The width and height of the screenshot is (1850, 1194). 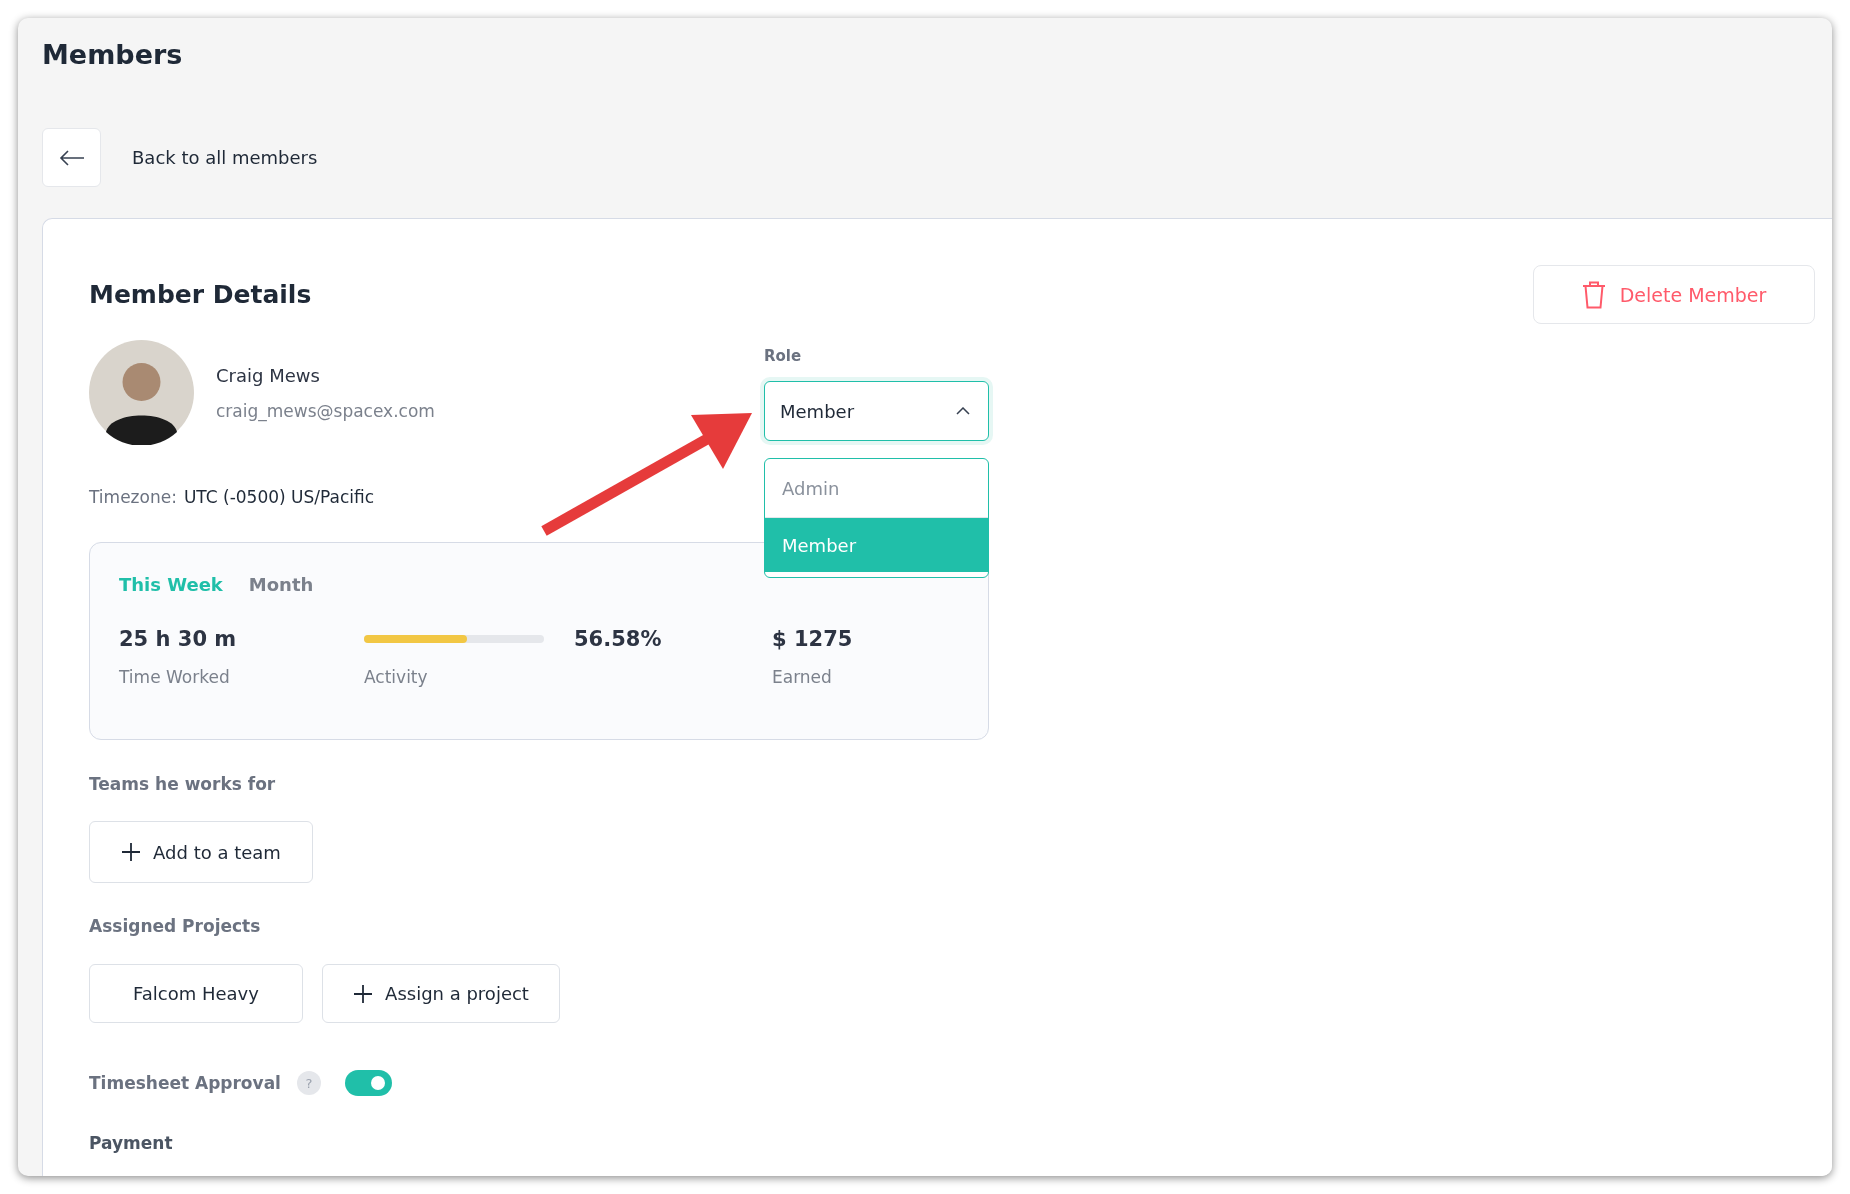 What do you see at coordinates (812, 639) in the screenshot?
I see `earned-value: $ 1275` at bounding box center [812, 639].